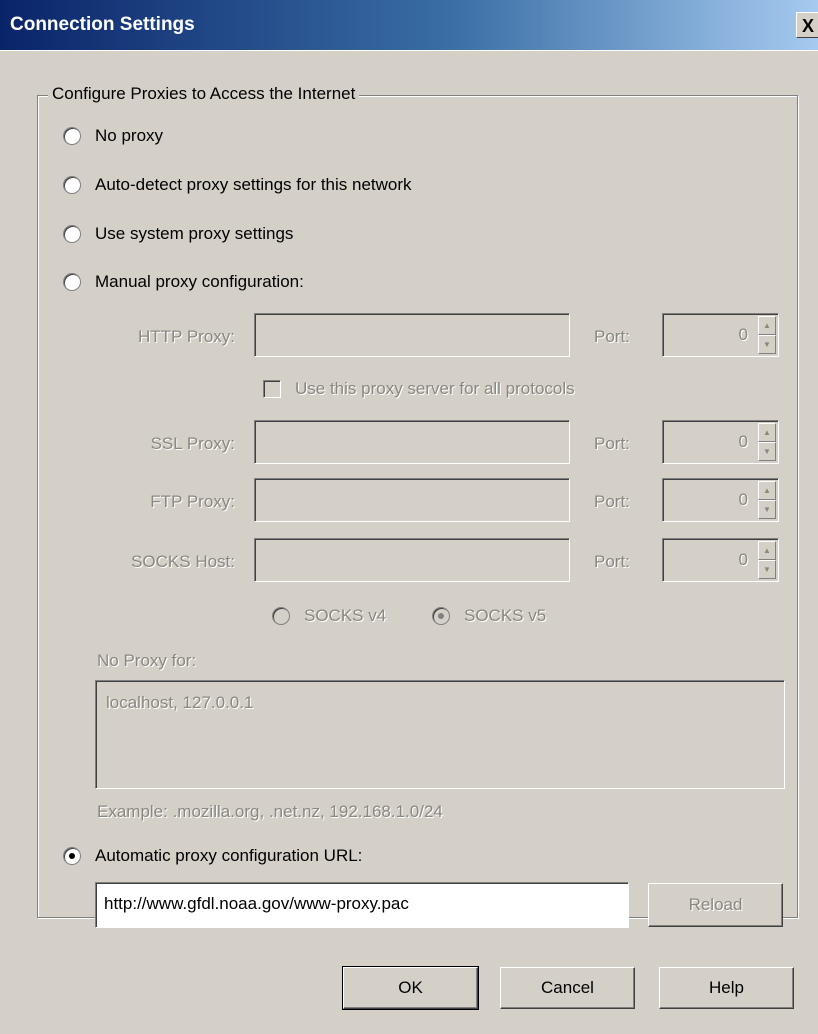 This screenshot has width=818, height=1034. What do you see at coordinates (409, 25) in the screenshot?
I see `title-bar: Connection Settings X` at bounding box center [409, 25].